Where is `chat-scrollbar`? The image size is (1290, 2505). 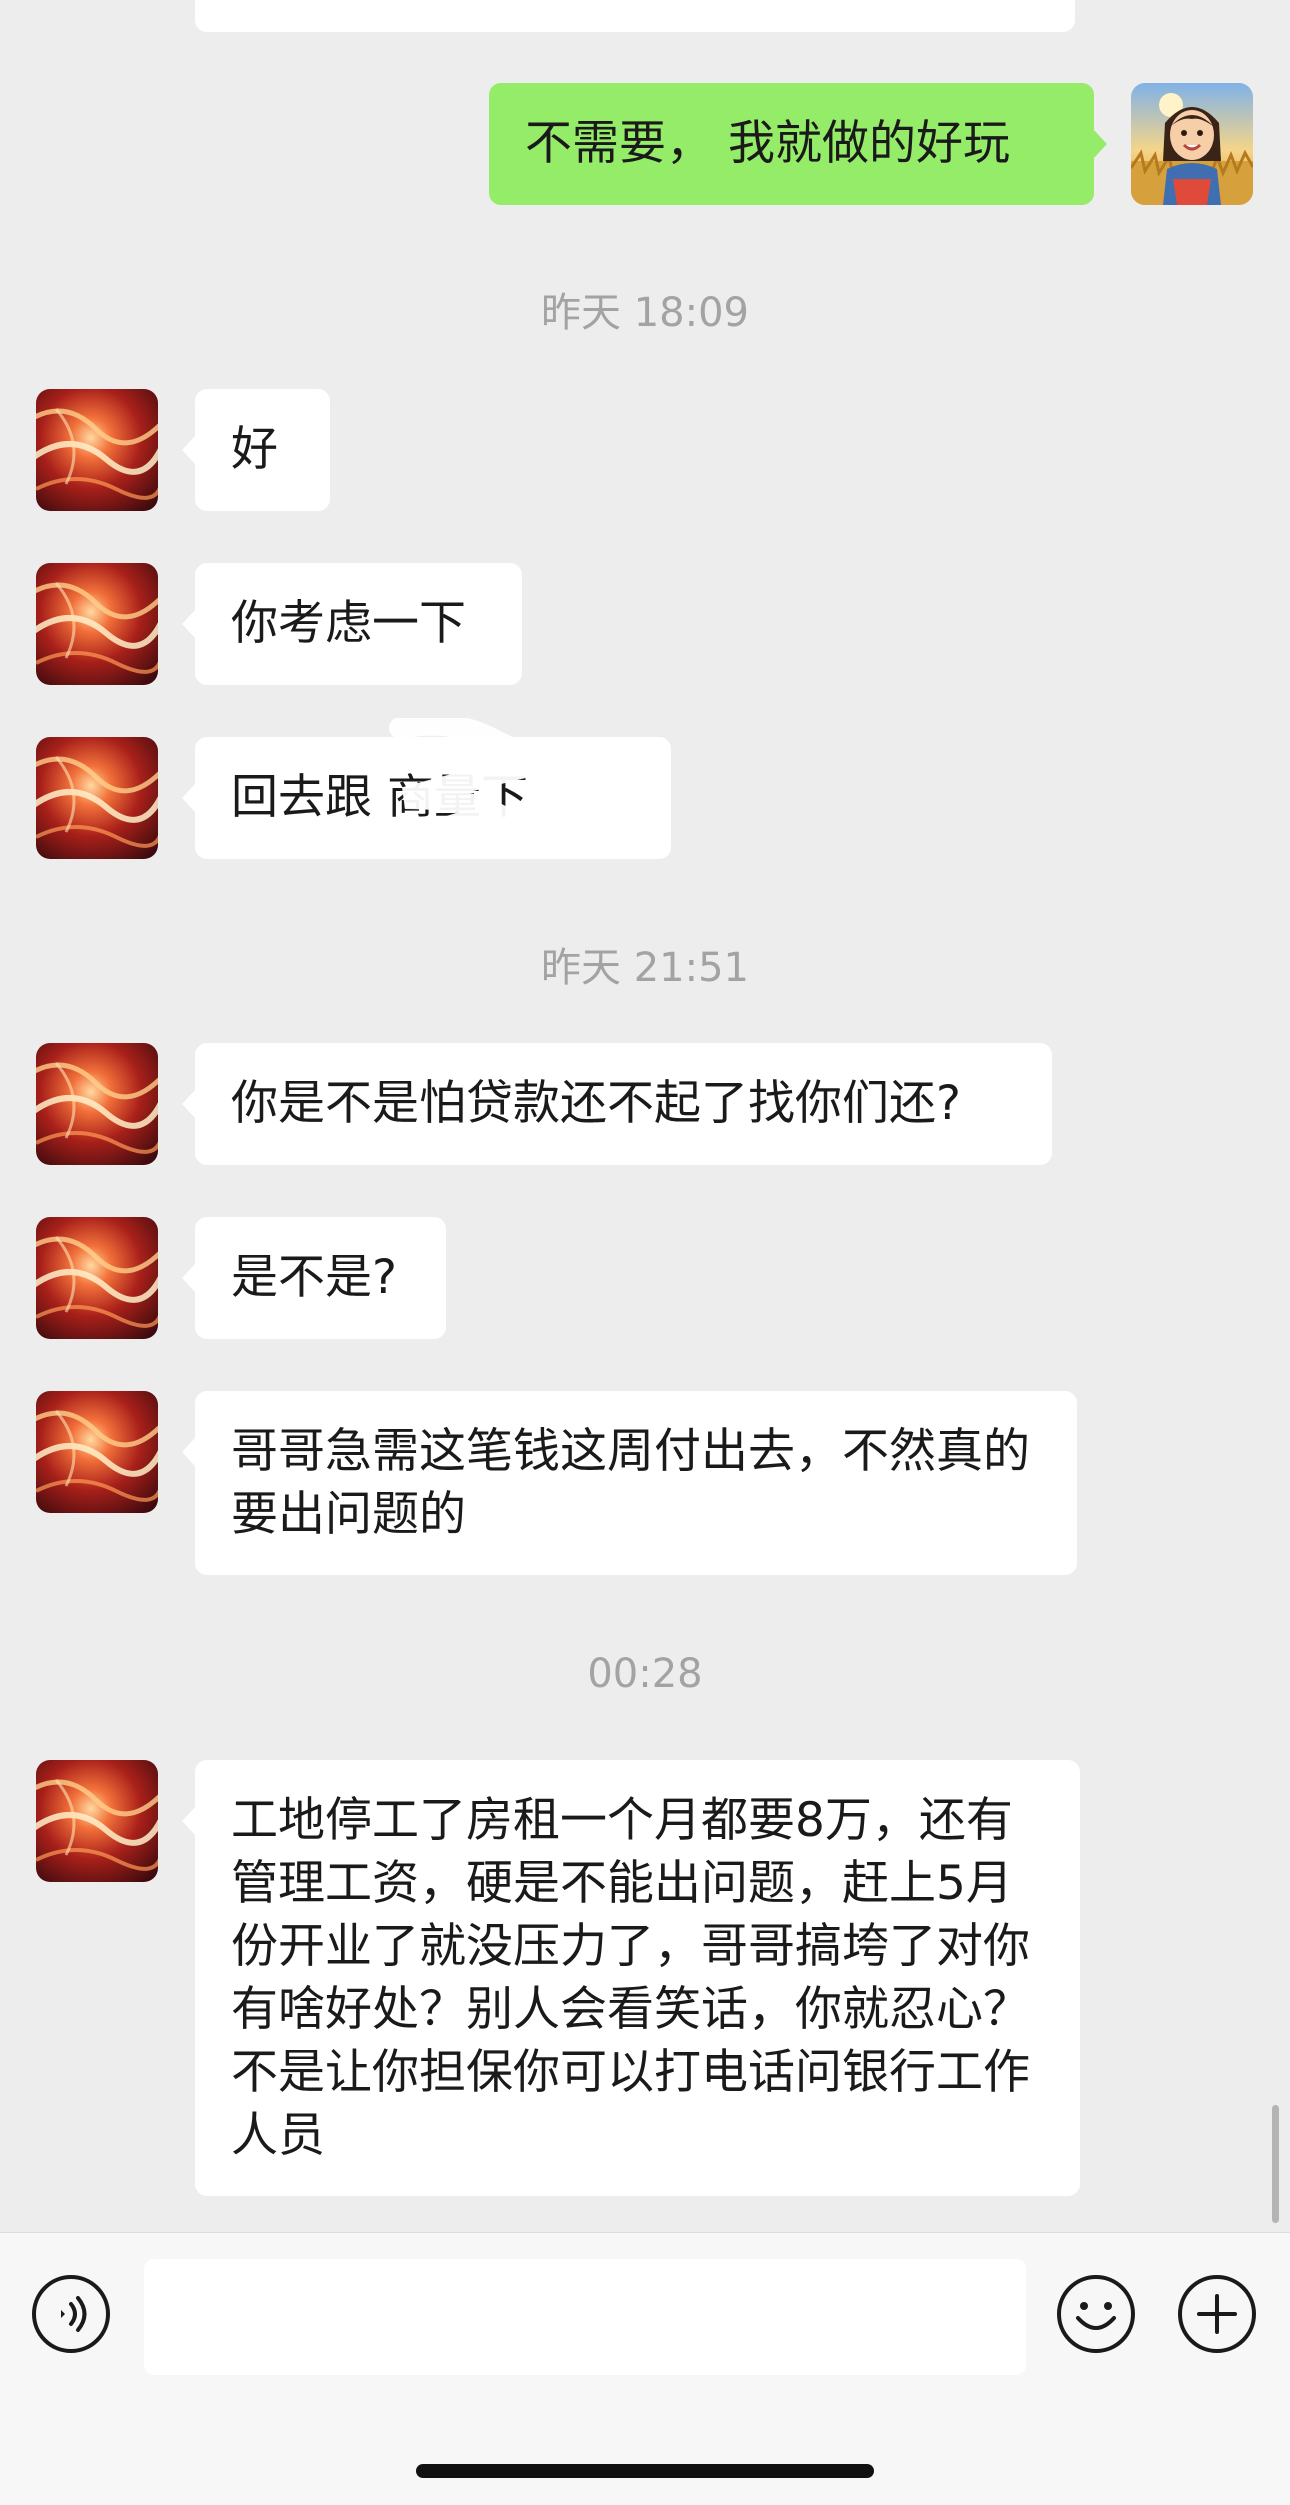 chat-scrollbar is located at coordinates (1275, 2164).